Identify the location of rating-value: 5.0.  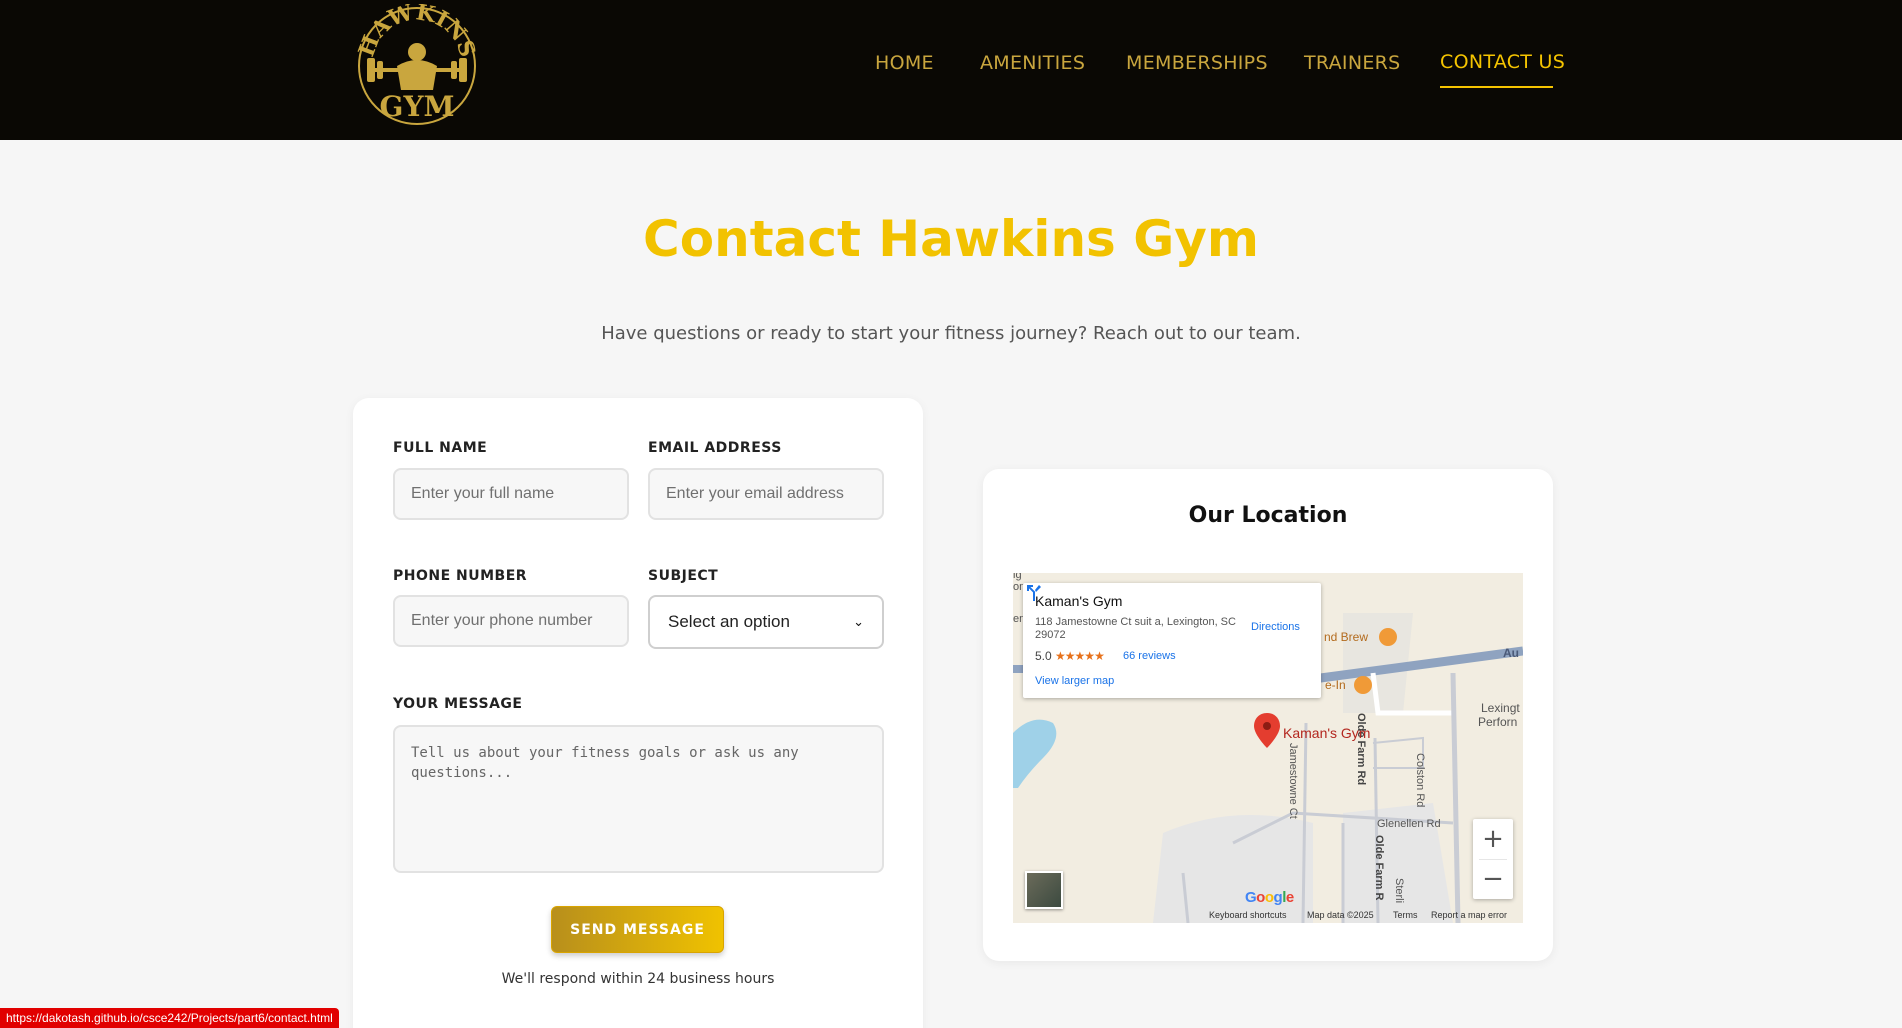
(1043, 656).